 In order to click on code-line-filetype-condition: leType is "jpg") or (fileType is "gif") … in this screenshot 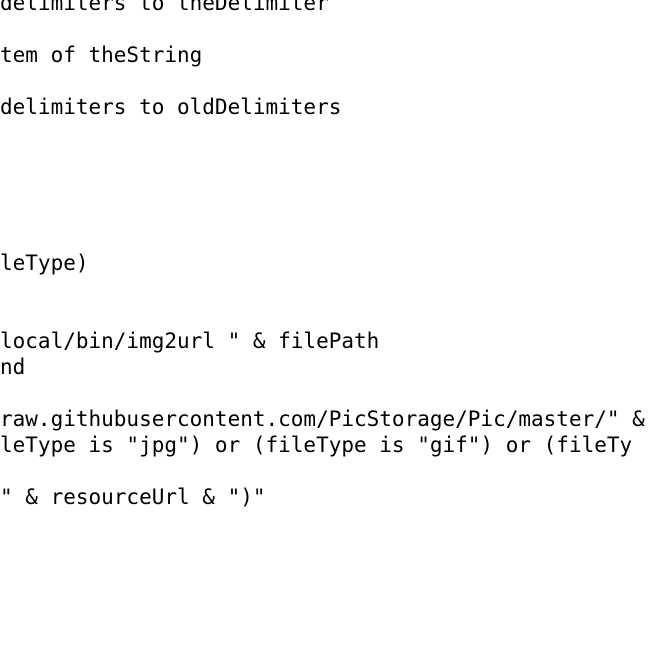, I will do `click(316, 445)`.